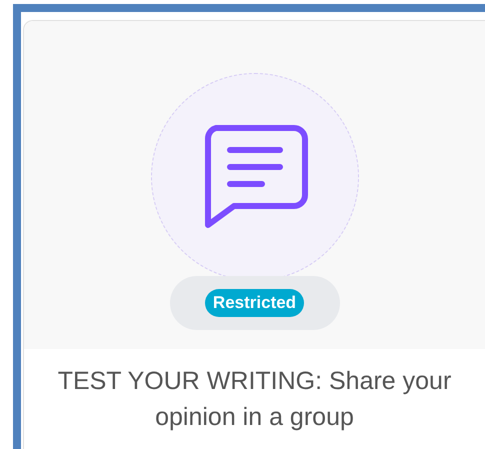 This screenshot has height=449, width=485. What do you see at coordinates (254, 303) in the screenshot?
I see `restricted-badge: Restricted` at bounding box center [254, 303].